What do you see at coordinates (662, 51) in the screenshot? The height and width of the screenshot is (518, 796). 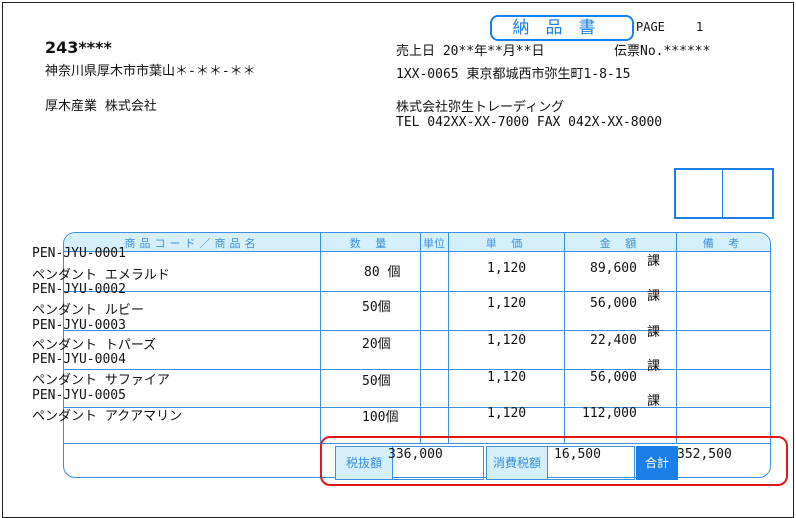 I see `slip-number: 伝票No.******` at bounding box center [662, 51].